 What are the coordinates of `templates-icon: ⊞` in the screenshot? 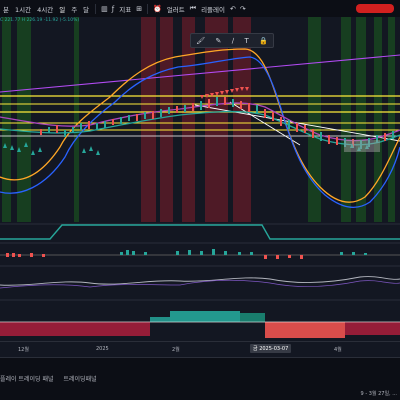 It's located at (139, 9).